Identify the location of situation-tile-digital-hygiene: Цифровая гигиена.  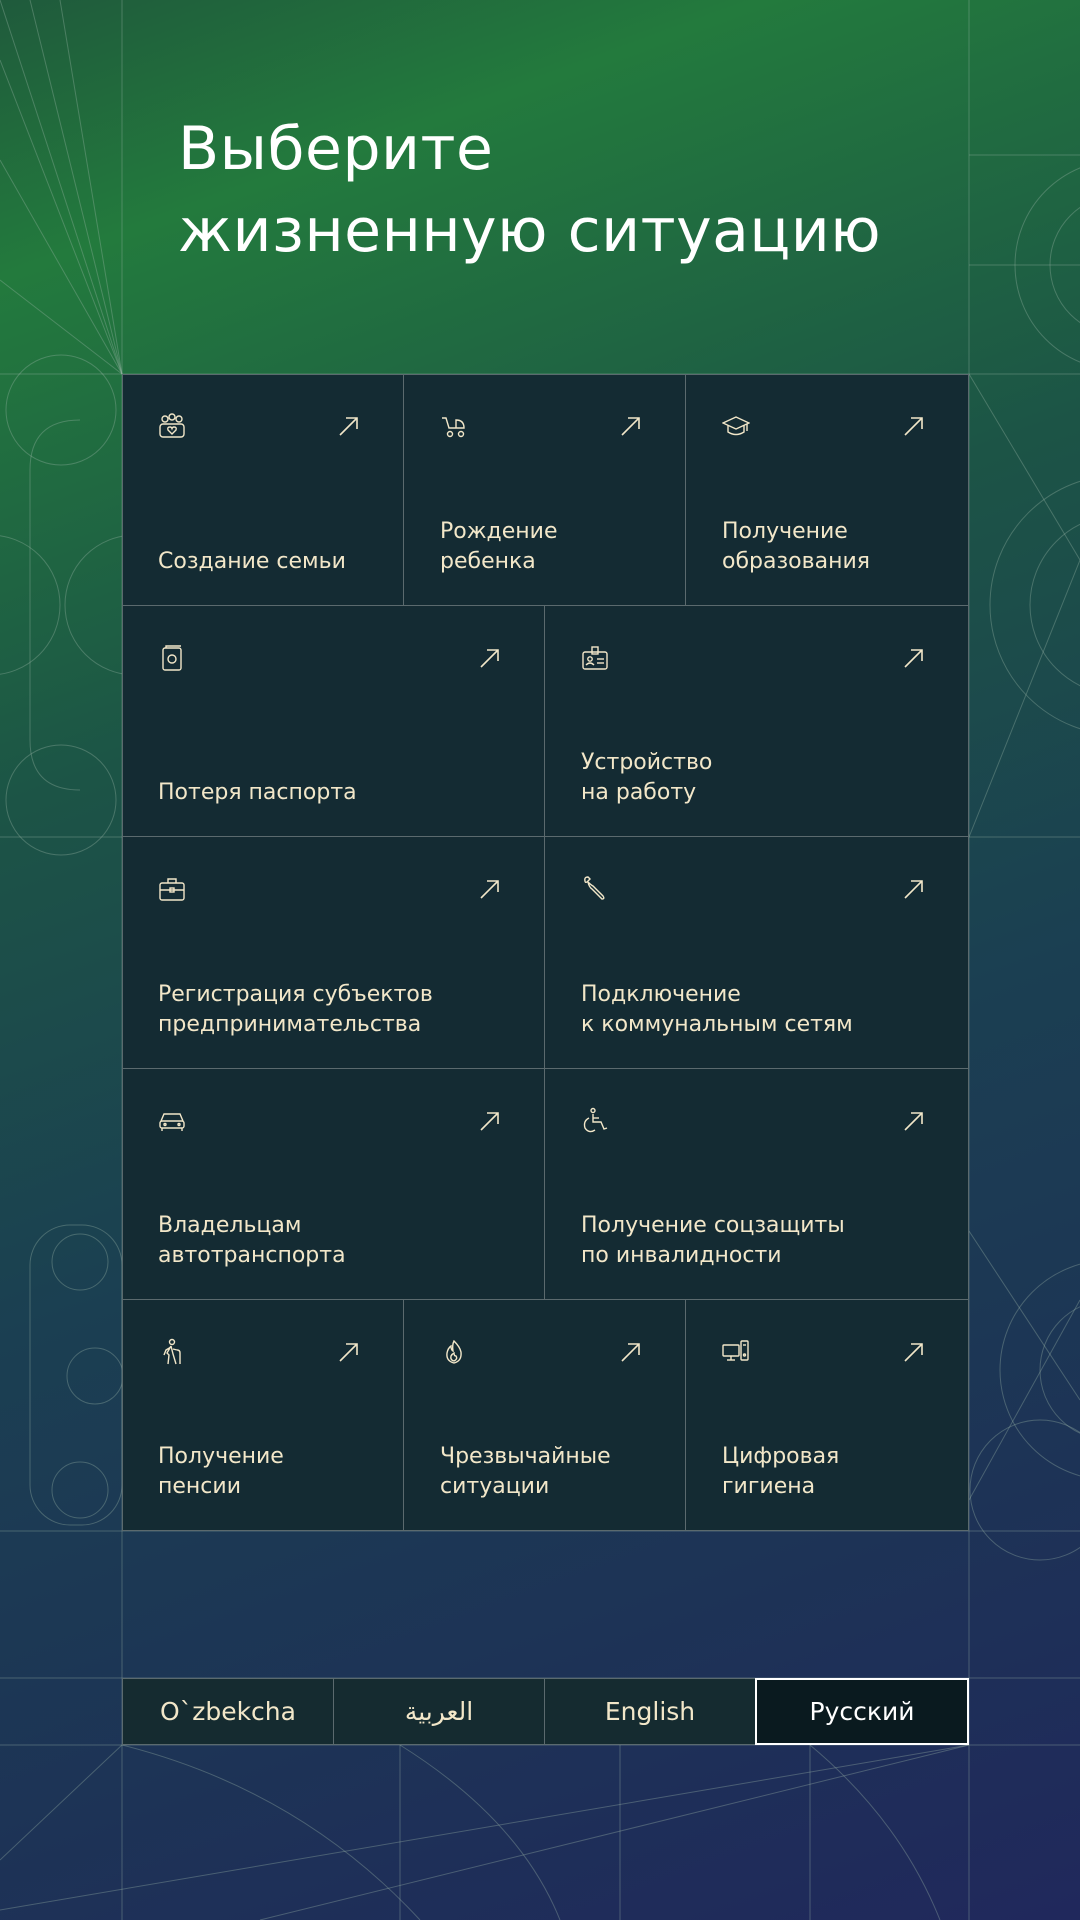
(827, 1415).